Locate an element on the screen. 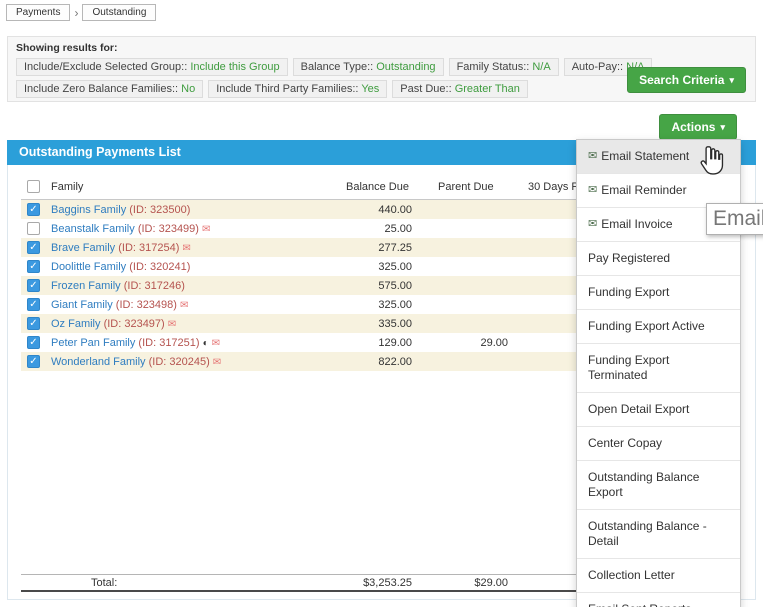 The image size is (763, 607). filter-chip-label: Balance Type:: is located at coordinates (338, 67).